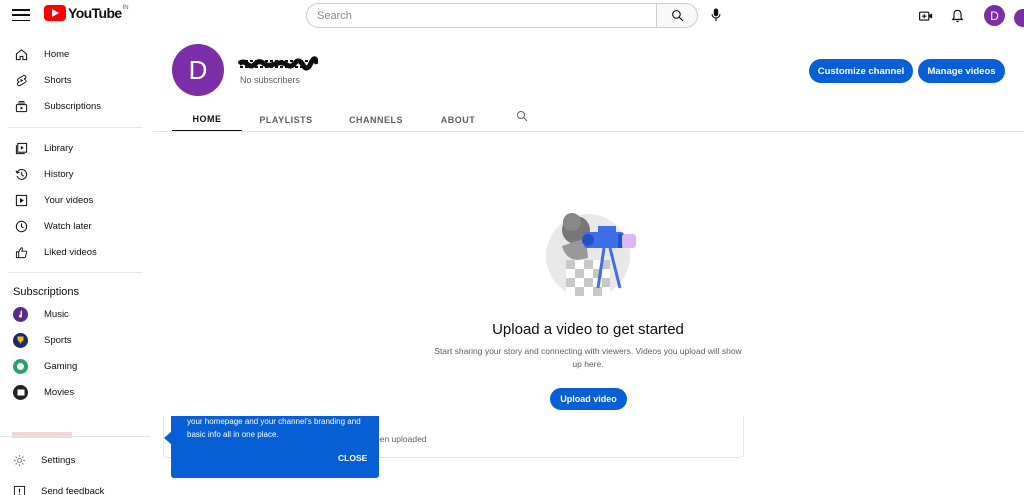 This screenshot has height=495, width=1024. I want to click on liked-videos-icon, so click(21, 252).